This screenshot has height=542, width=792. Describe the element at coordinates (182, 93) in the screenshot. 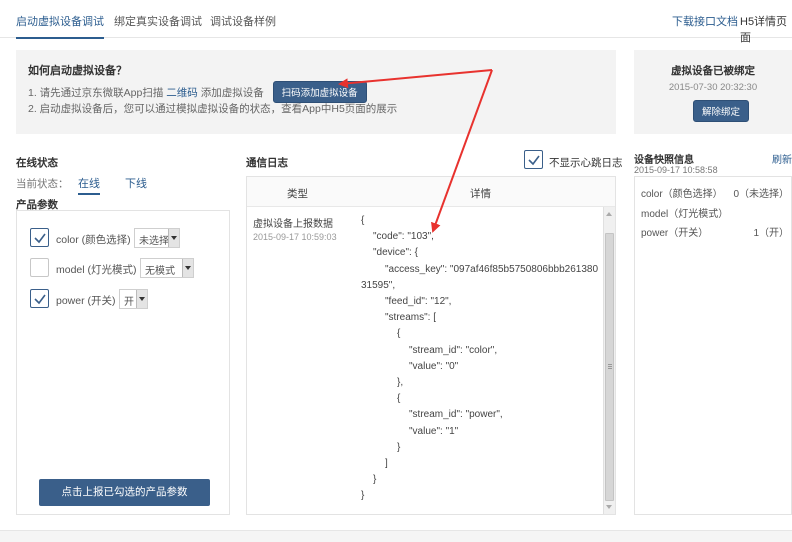

I see `qrcode-link: 二维码` at that location.